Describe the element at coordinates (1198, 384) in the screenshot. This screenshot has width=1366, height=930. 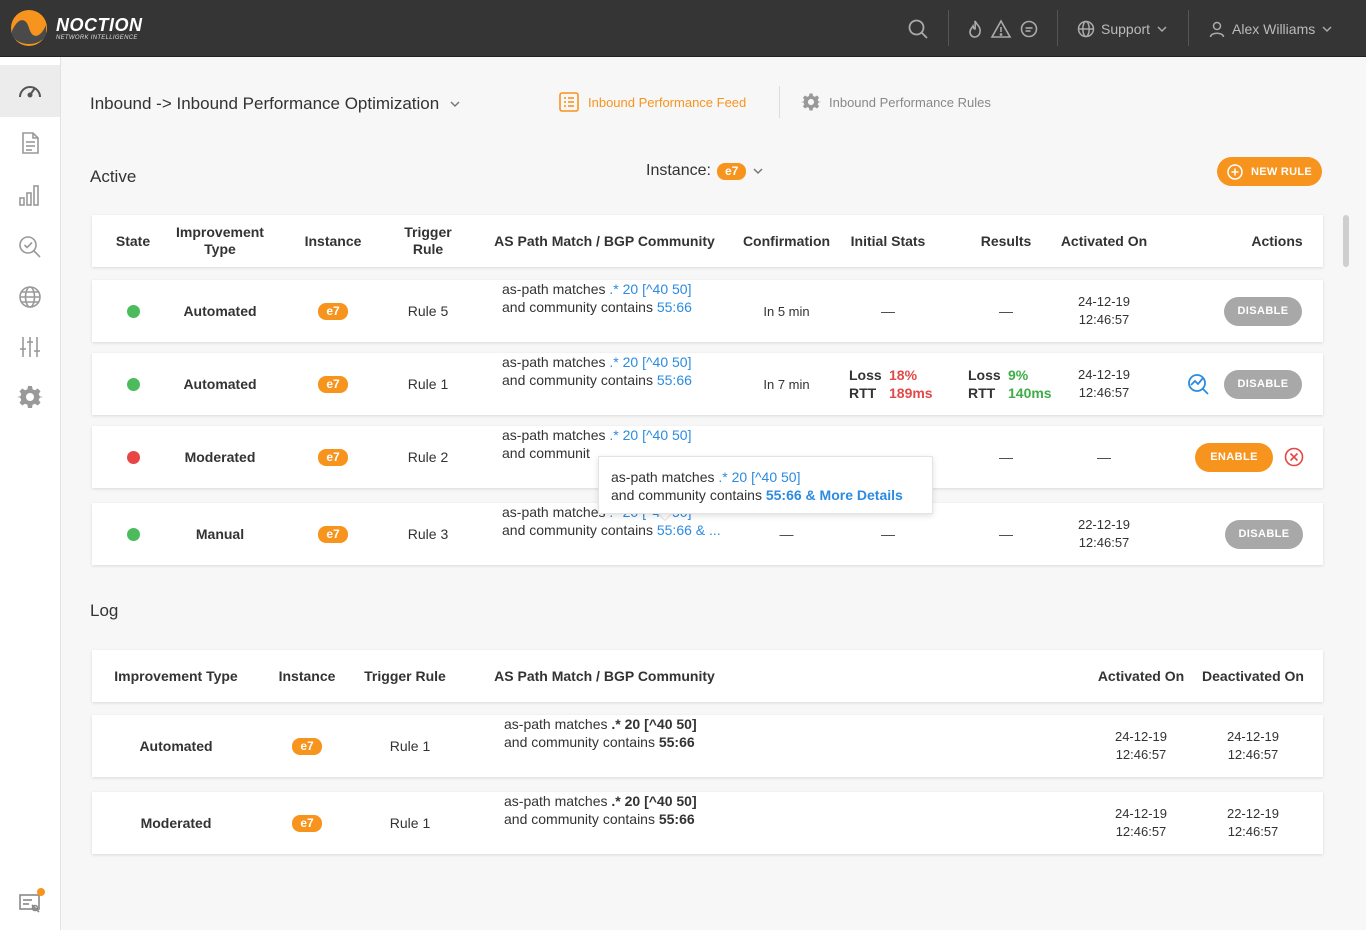
I see `performance-chart-icon` at that location.